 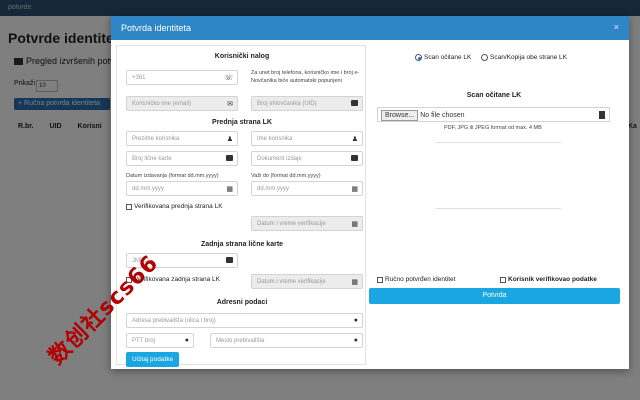 I want to click on confirm-button: Potvrda, so click(x=494, y=296).